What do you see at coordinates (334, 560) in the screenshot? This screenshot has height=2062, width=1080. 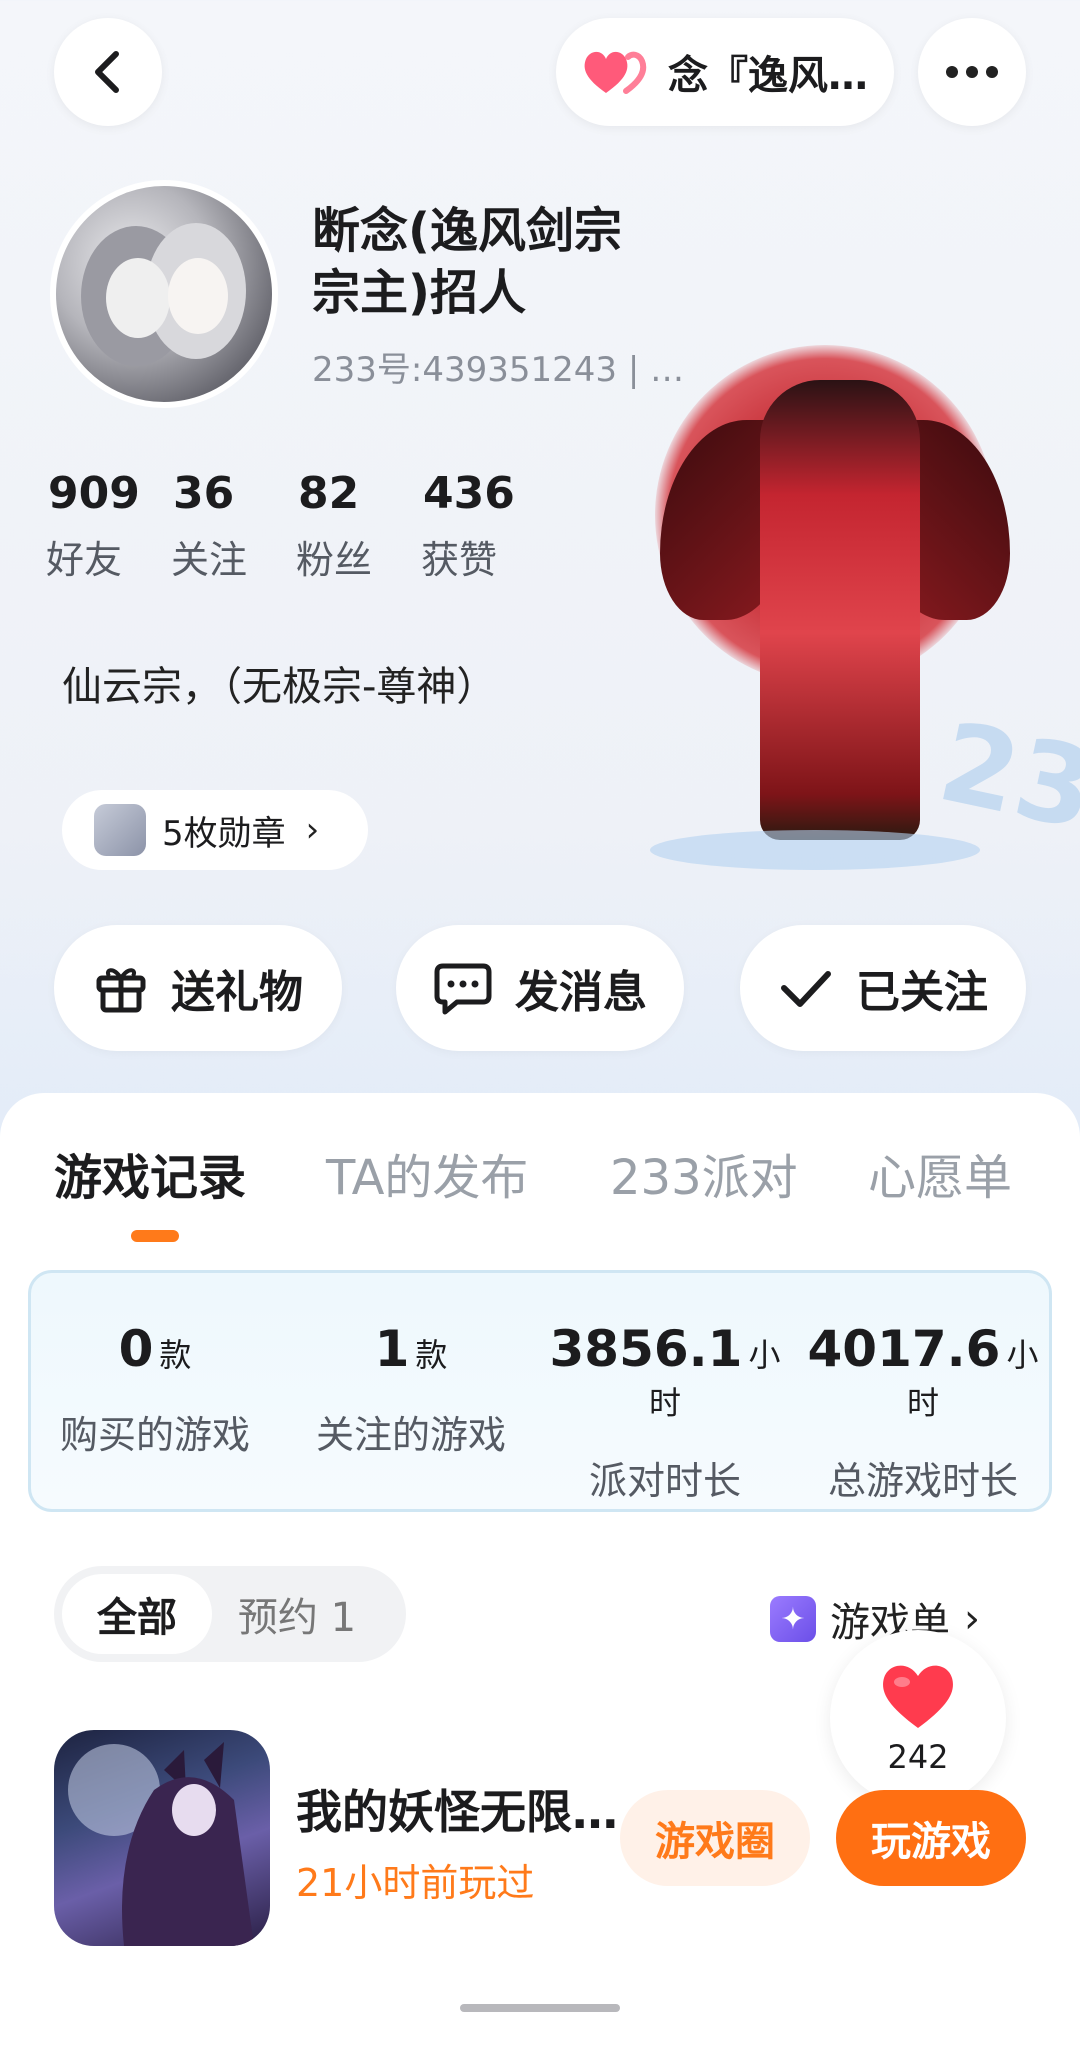 I see `stat-label: 粉丝` at bounding box center [334, 560].